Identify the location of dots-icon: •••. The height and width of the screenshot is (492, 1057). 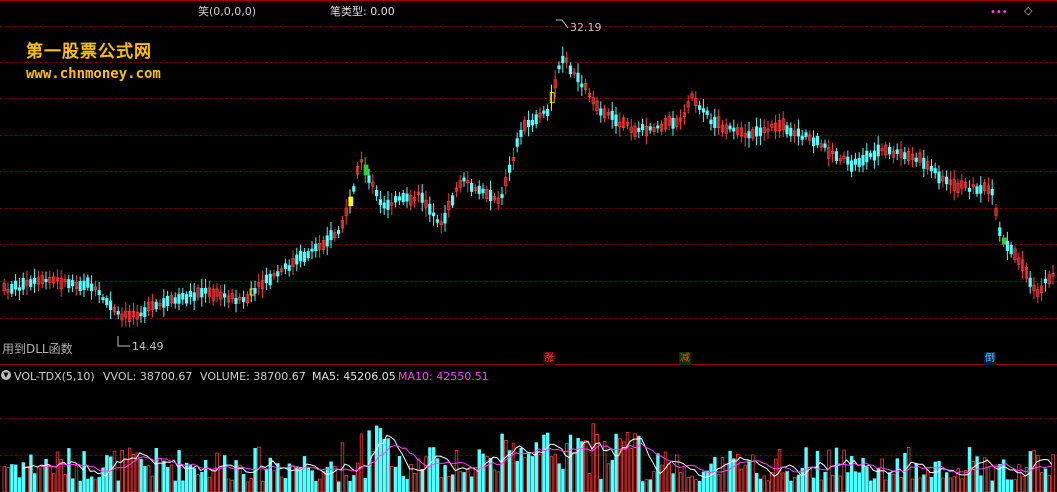
(999, 12).